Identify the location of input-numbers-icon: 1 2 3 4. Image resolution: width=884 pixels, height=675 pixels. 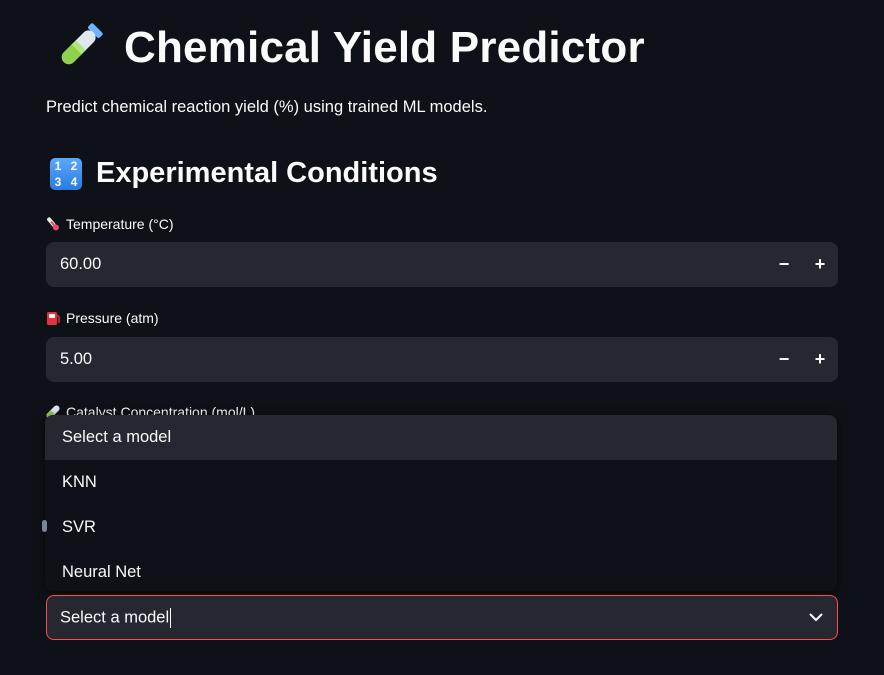
(66, 173).